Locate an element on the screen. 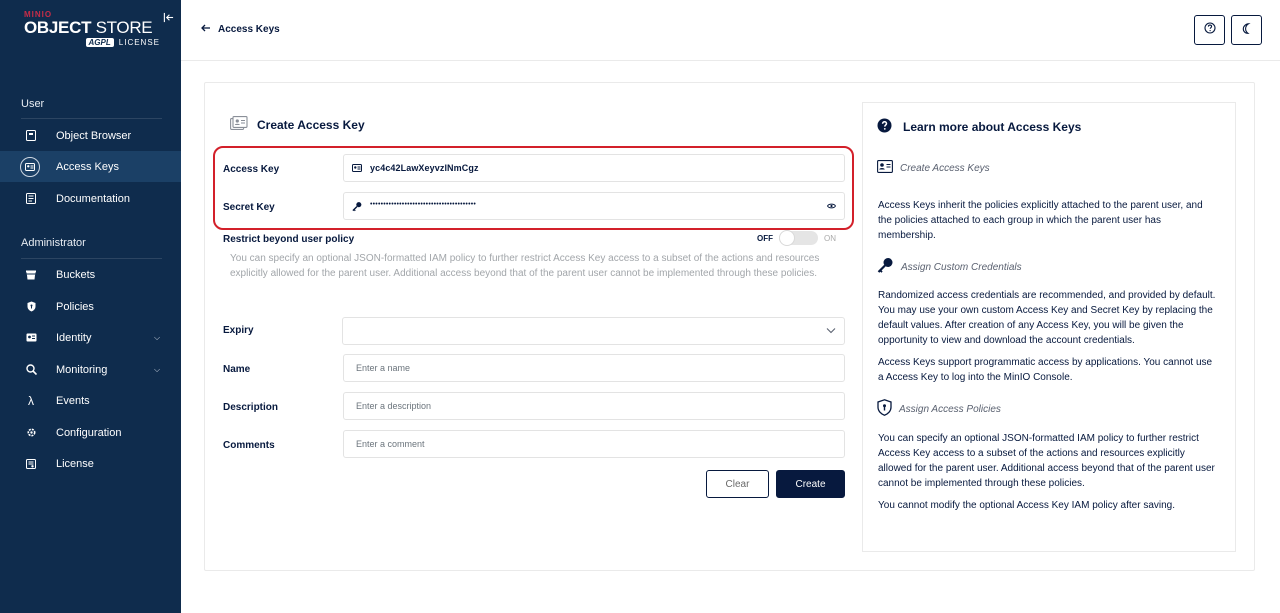 This screenshot has height=613, width=1280. description-field is located at coordinates (594, 406).